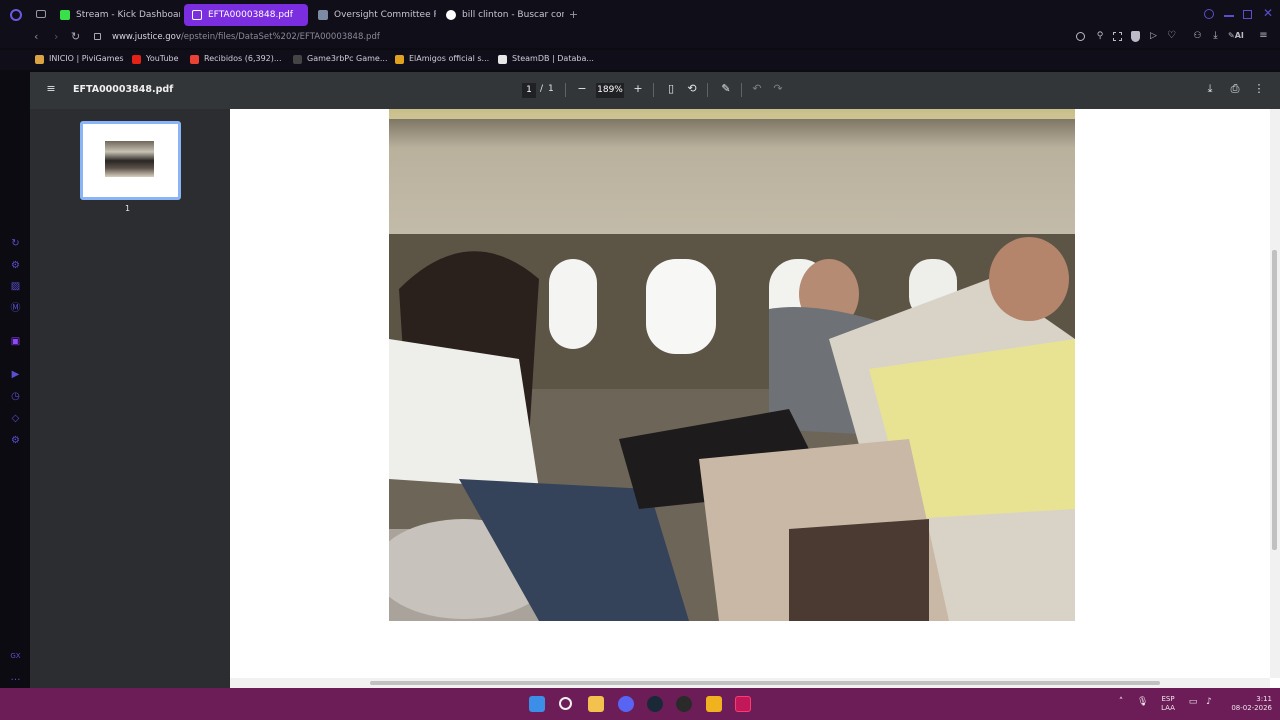  Describe the element at coordinates (1238, 36) in the screenshot. I see `ai-icon: ✎AI` at that location.